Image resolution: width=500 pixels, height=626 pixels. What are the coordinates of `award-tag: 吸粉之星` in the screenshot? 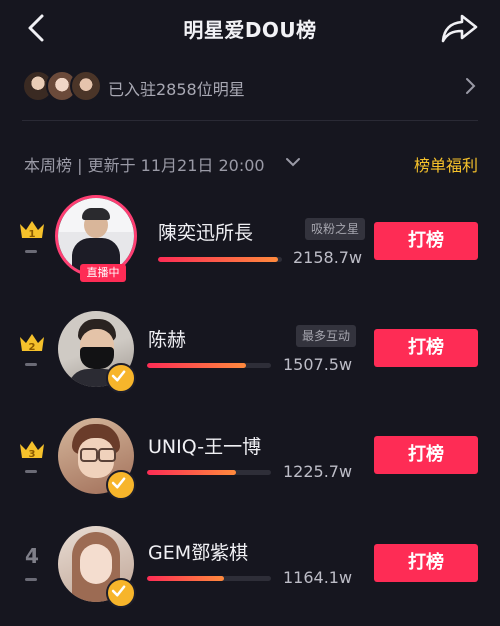 It's located at (335, 229).